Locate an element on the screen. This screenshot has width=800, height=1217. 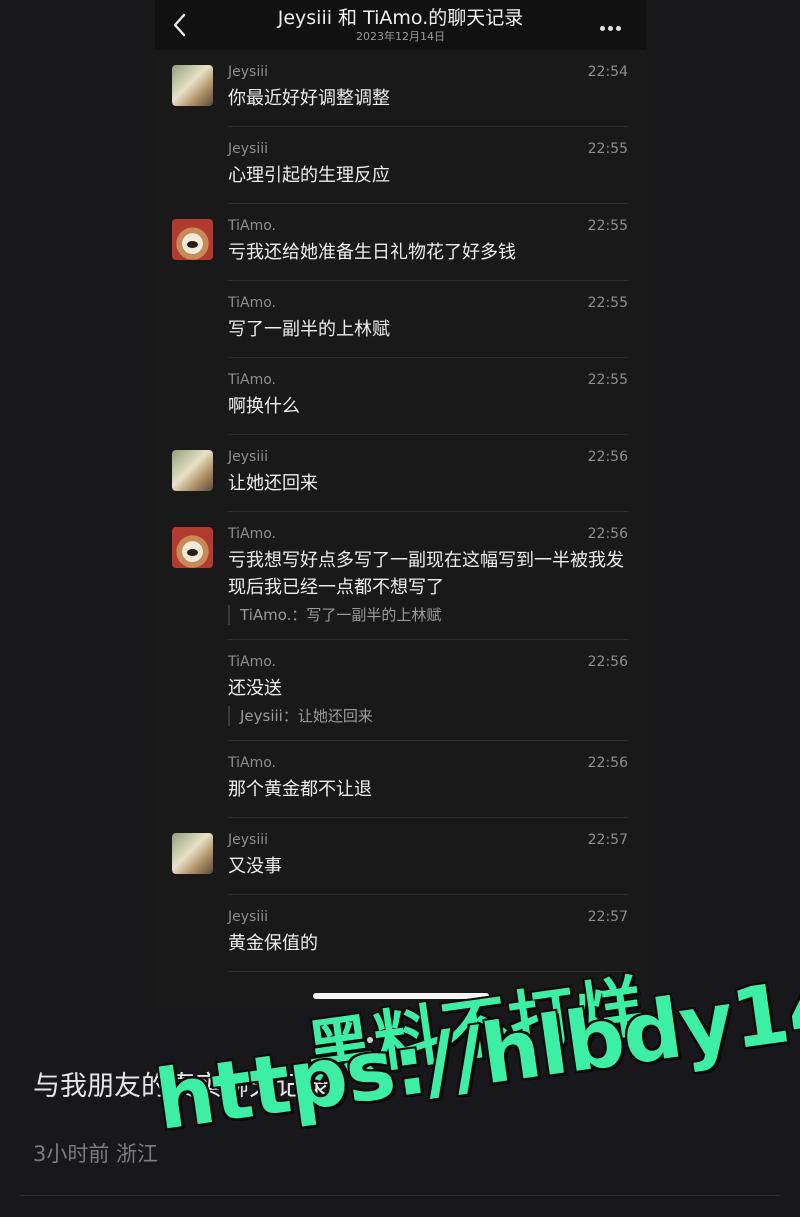
message-body: TiAmo. 22:55 写了一副半的上林赋 is located at coordinates (428, 319).